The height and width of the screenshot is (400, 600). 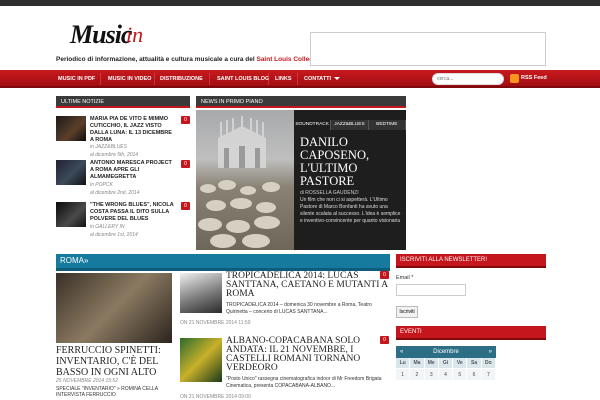 I want to click on calendar-day: 2, so click(x=417, y=374).